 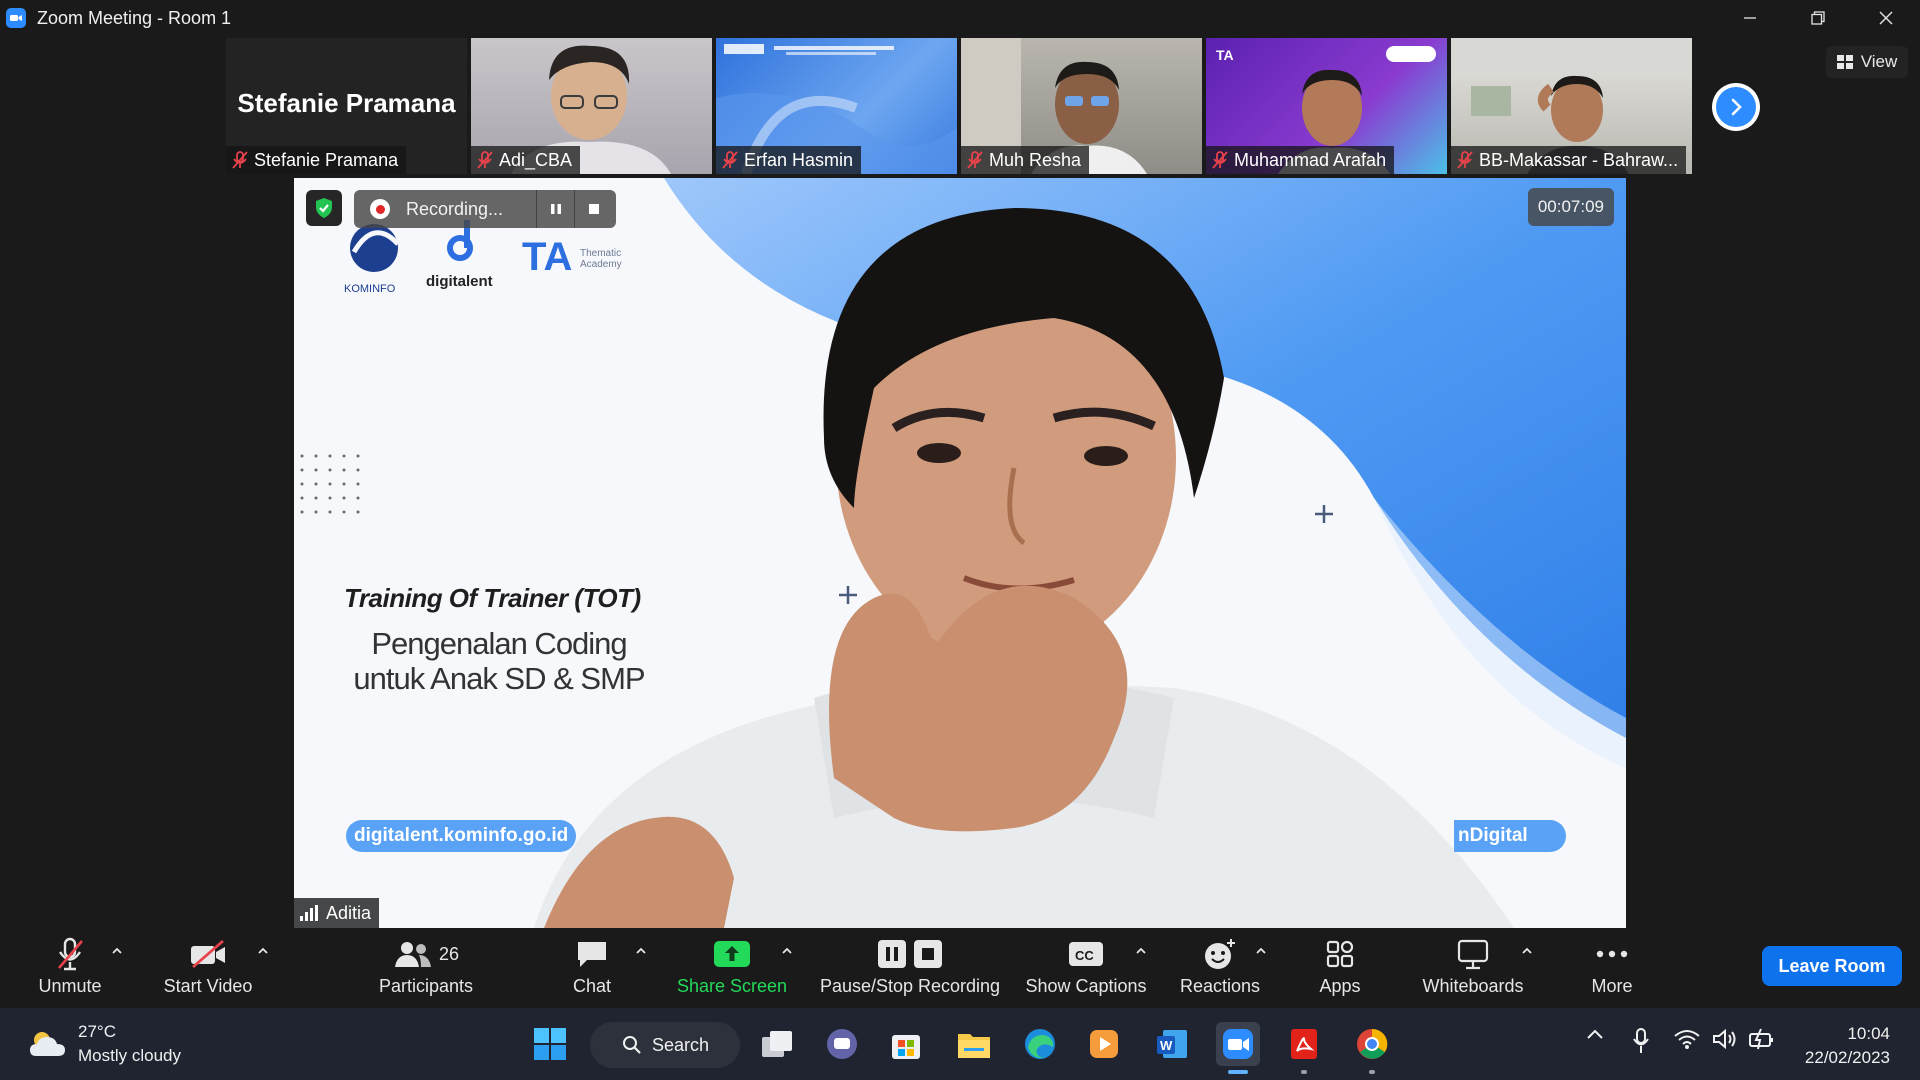 I want to click on video-off-icon, so click(x=208, y=954).